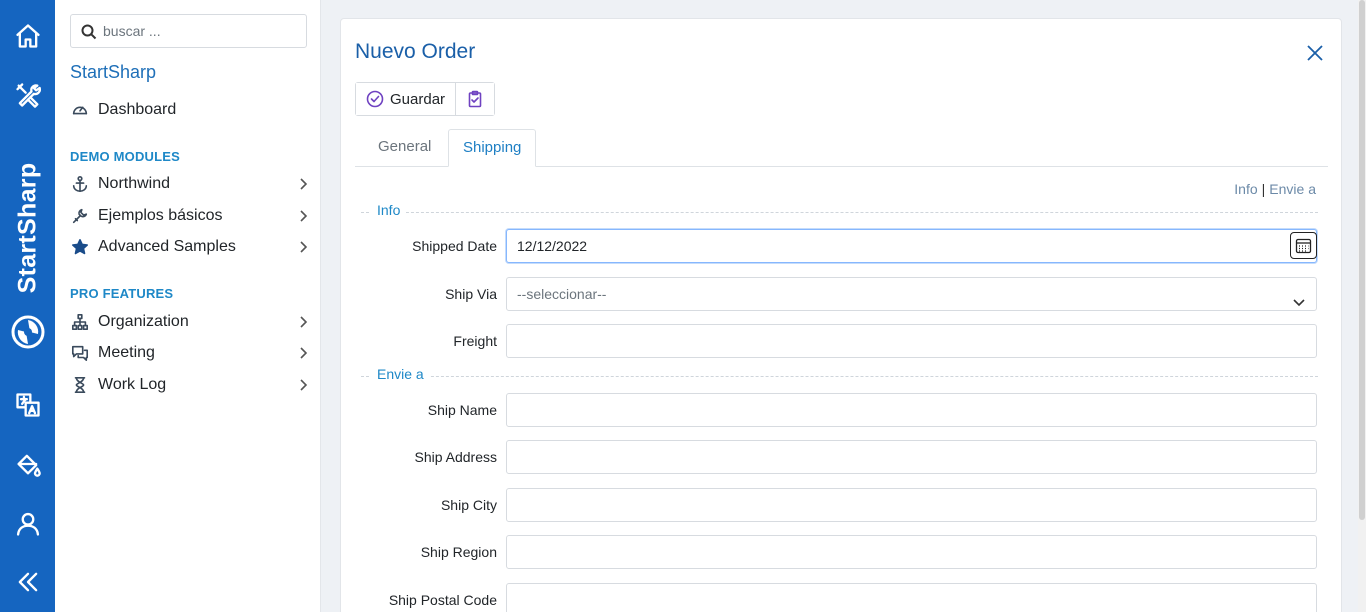  Describe the element at coordinates (442, 600) in the screenshot. I see `field-label: Ship Postal Code` at that location.